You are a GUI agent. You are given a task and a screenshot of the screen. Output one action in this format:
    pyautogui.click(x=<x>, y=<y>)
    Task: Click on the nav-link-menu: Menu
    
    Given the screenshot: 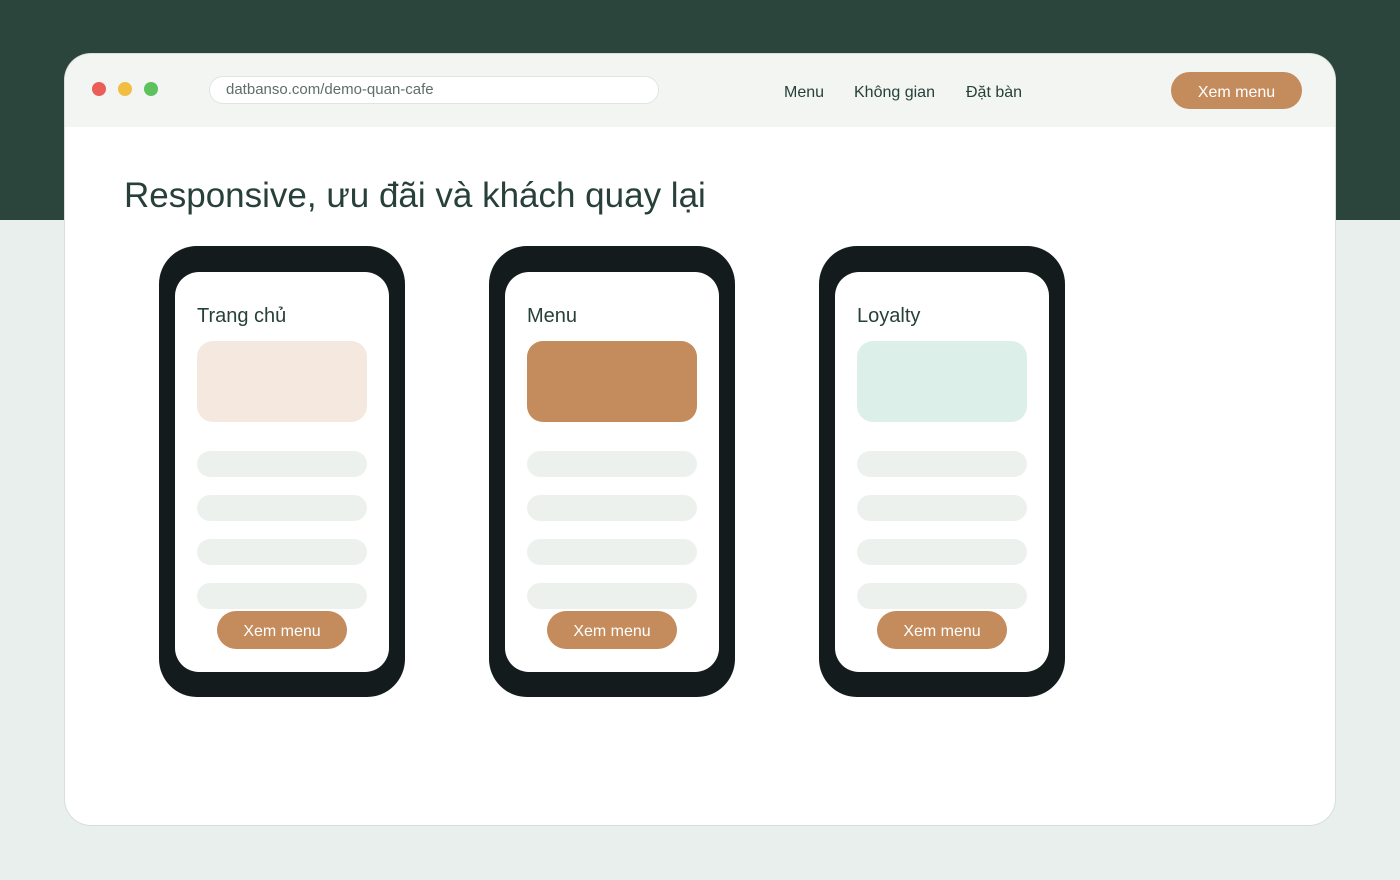 What is the action you would take?
    pyautogui.click(x=804, y=93)
    